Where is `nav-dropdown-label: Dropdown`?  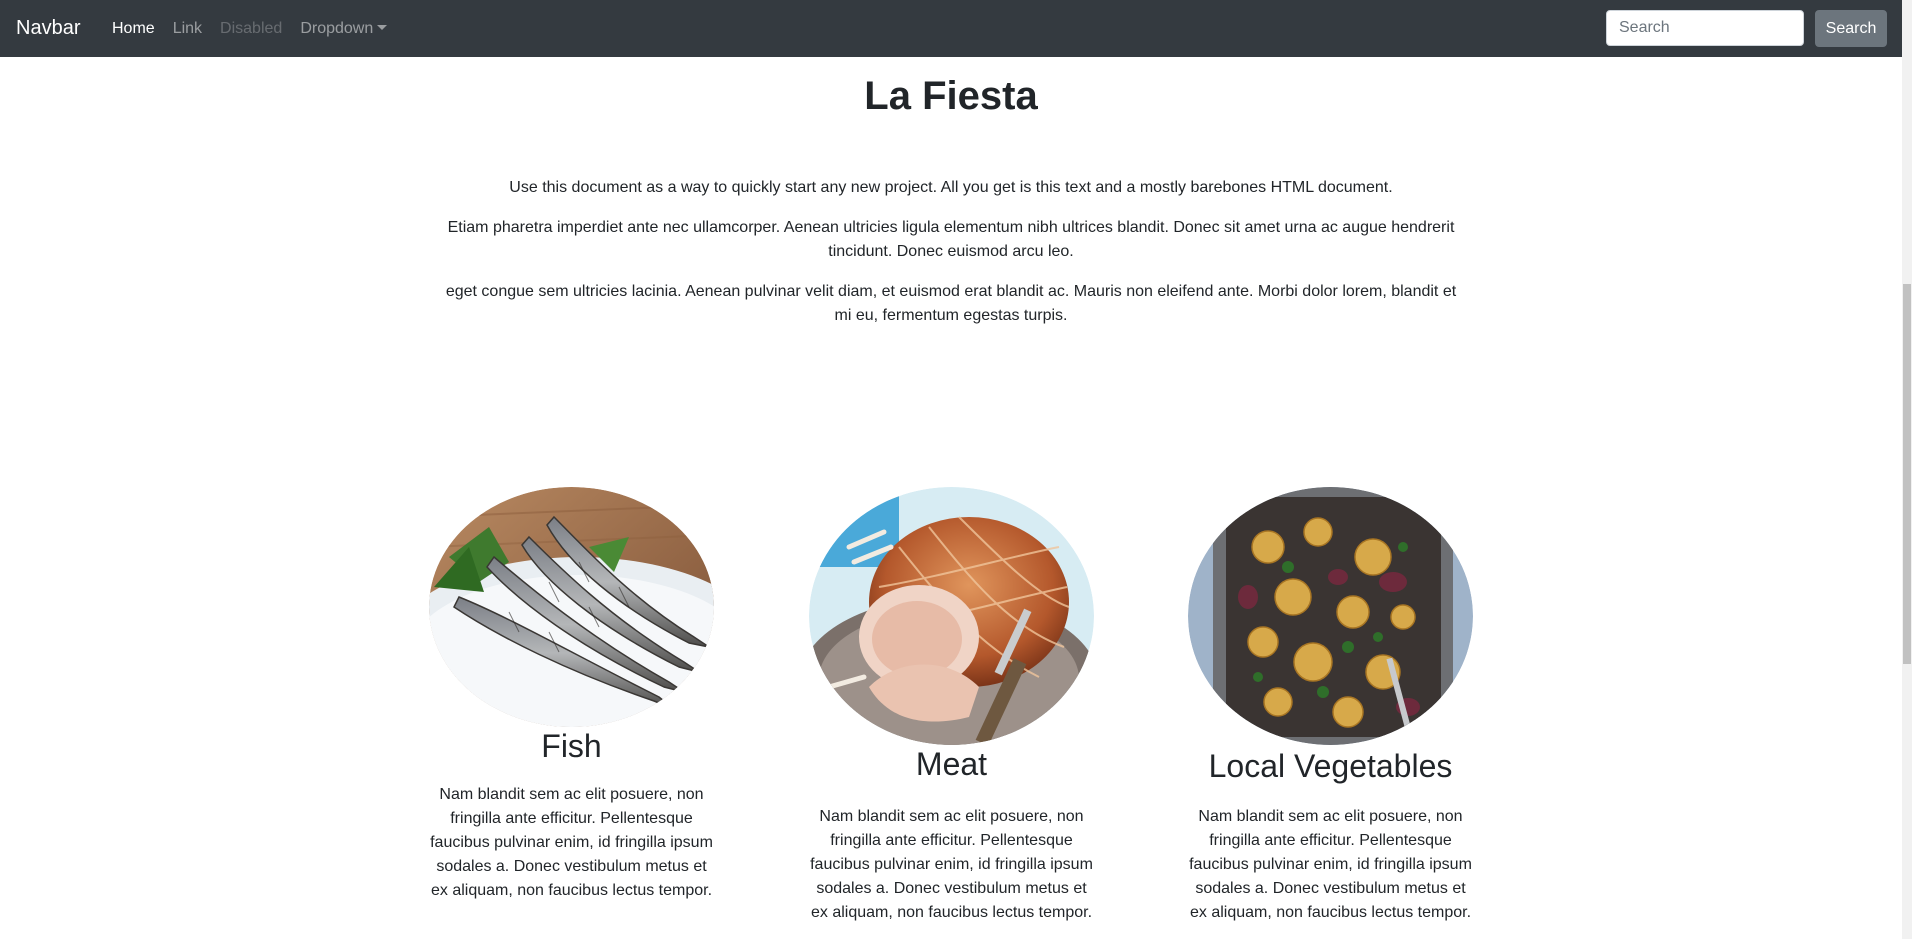
nav-dropdown-label: Dropdown is located at coordinates (337, 28).